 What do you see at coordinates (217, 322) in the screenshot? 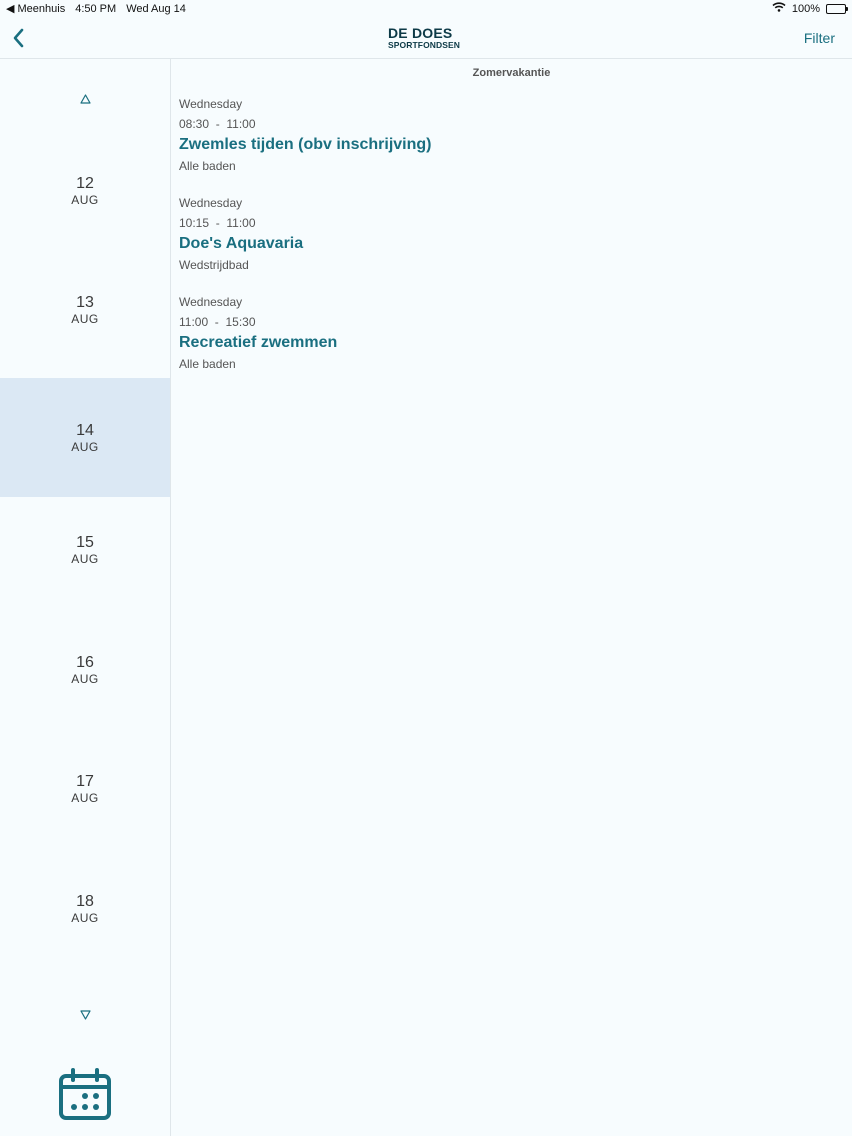
I see `event-time: 11:00 - 15:30` at bounding box center [217, 322].